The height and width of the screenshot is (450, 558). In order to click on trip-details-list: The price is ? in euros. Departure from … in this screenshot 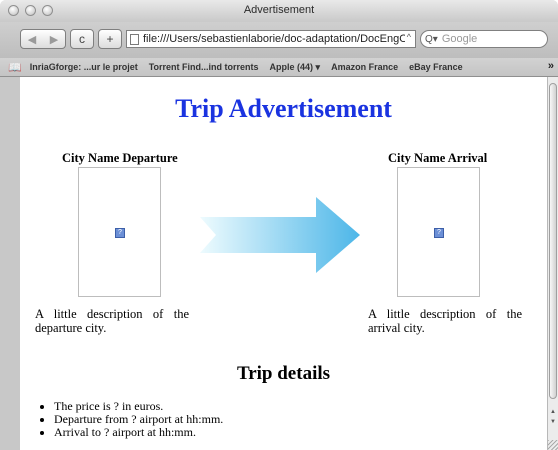, I will do `click(121, 419)`.